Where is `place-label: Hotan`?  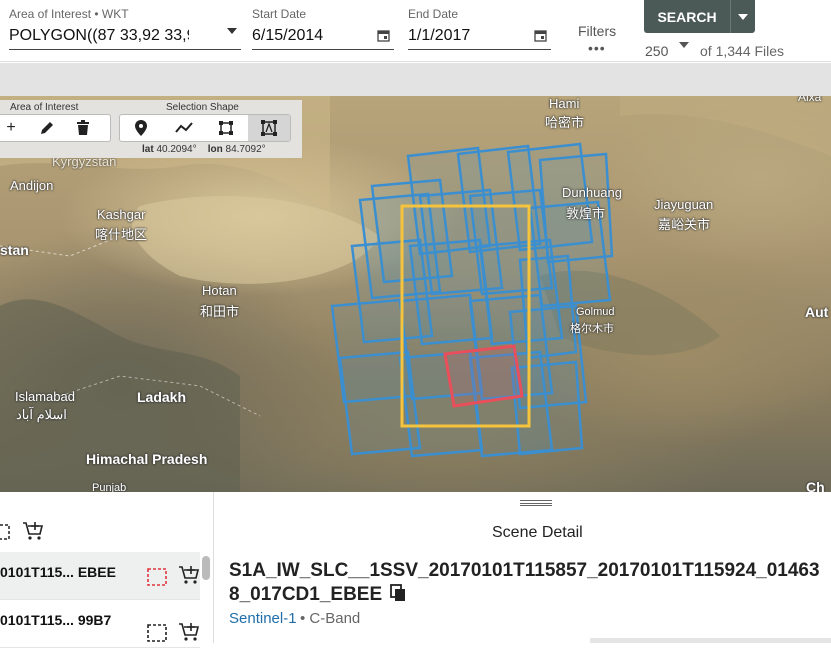 place-label: Hotan is located at coordinates (219, 290).